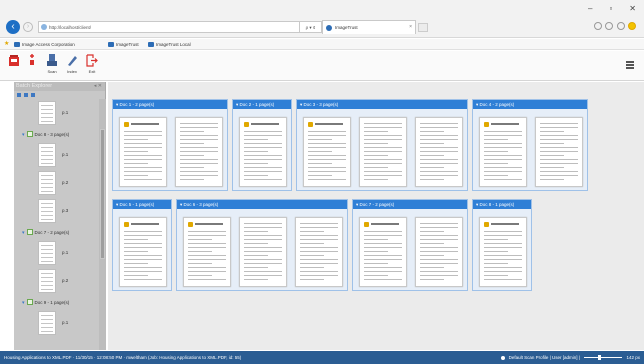  Describe the element at coordinates (102, 194) in the screenshot. I see `scrollbar-thumb` at that location.